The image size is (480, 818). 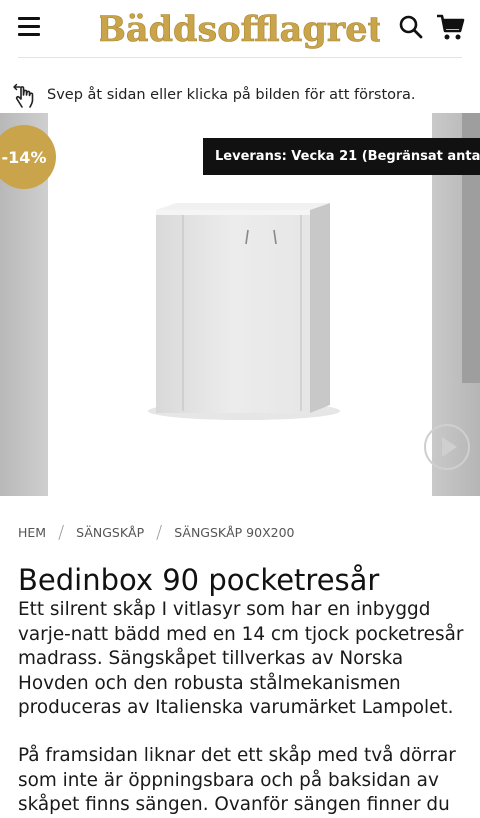 I want to click on header-divider, so click(x=240, y=57).